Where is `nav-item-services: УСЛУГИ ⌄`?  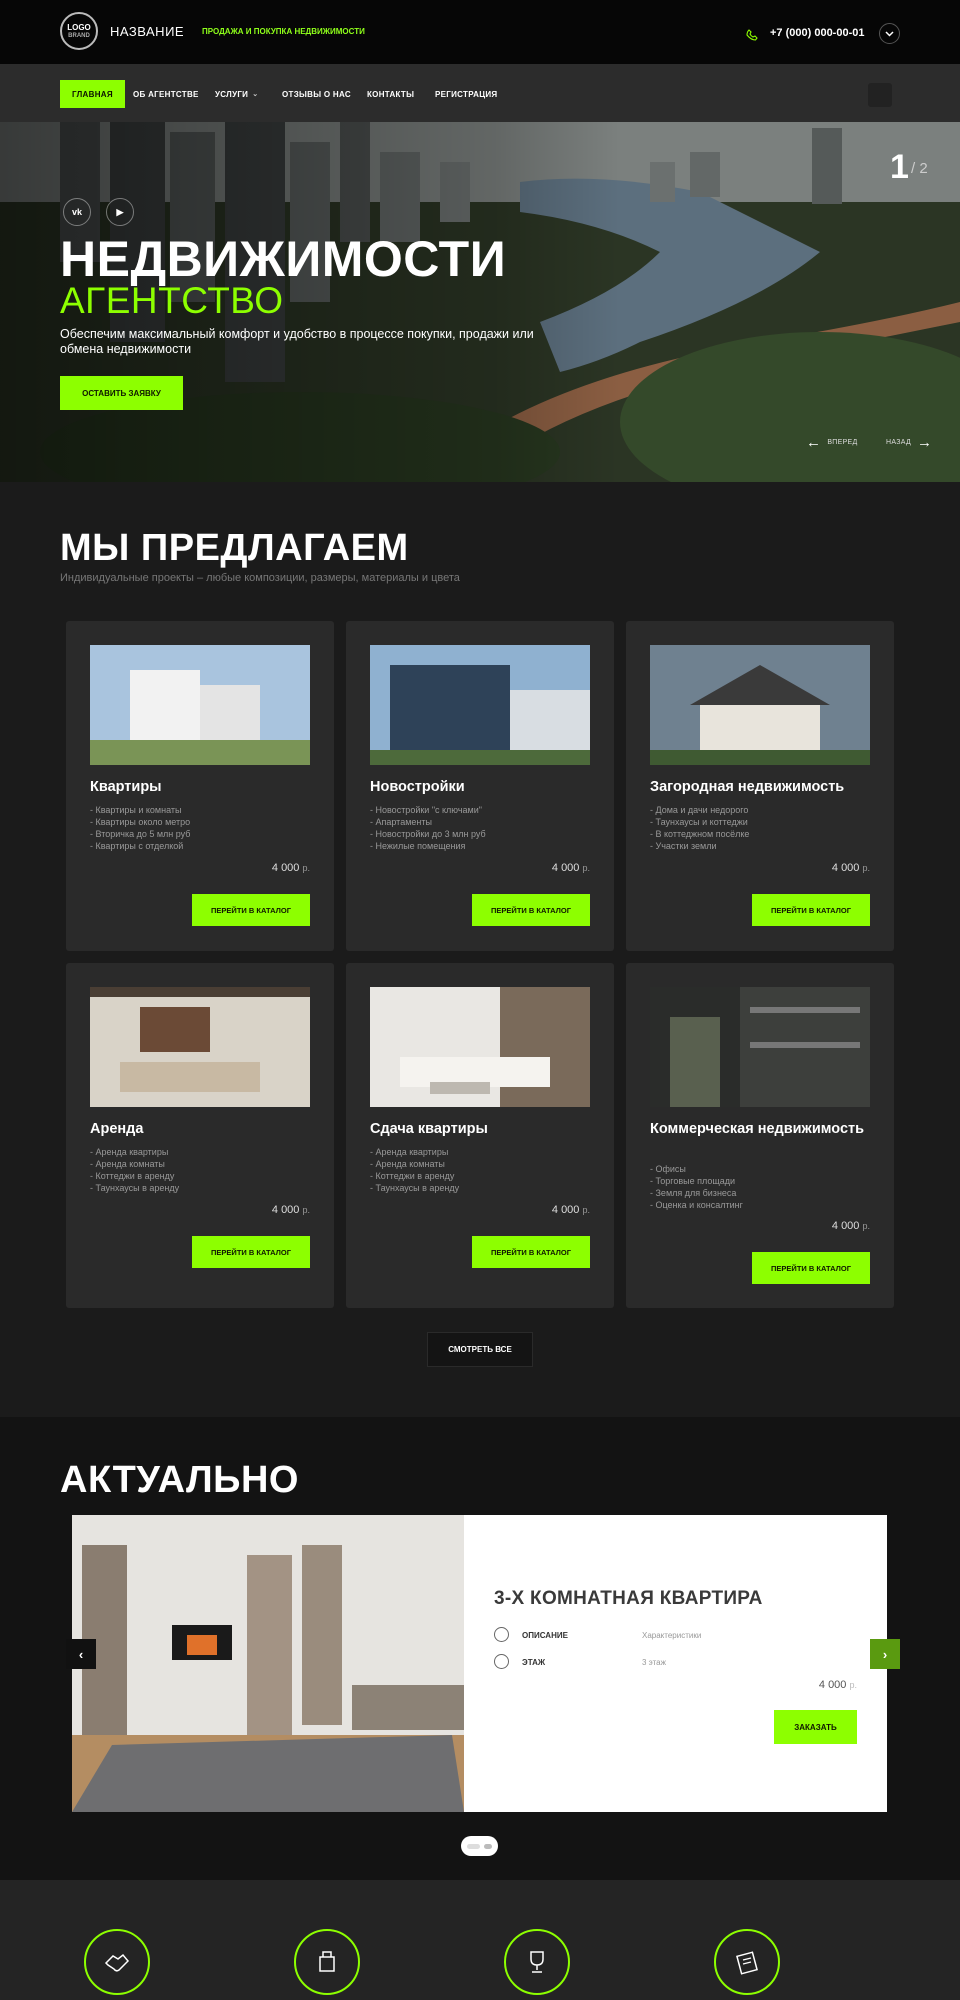
nav-item-services: УСЛУГИ ⌄ is located at coordinates (236, 94).